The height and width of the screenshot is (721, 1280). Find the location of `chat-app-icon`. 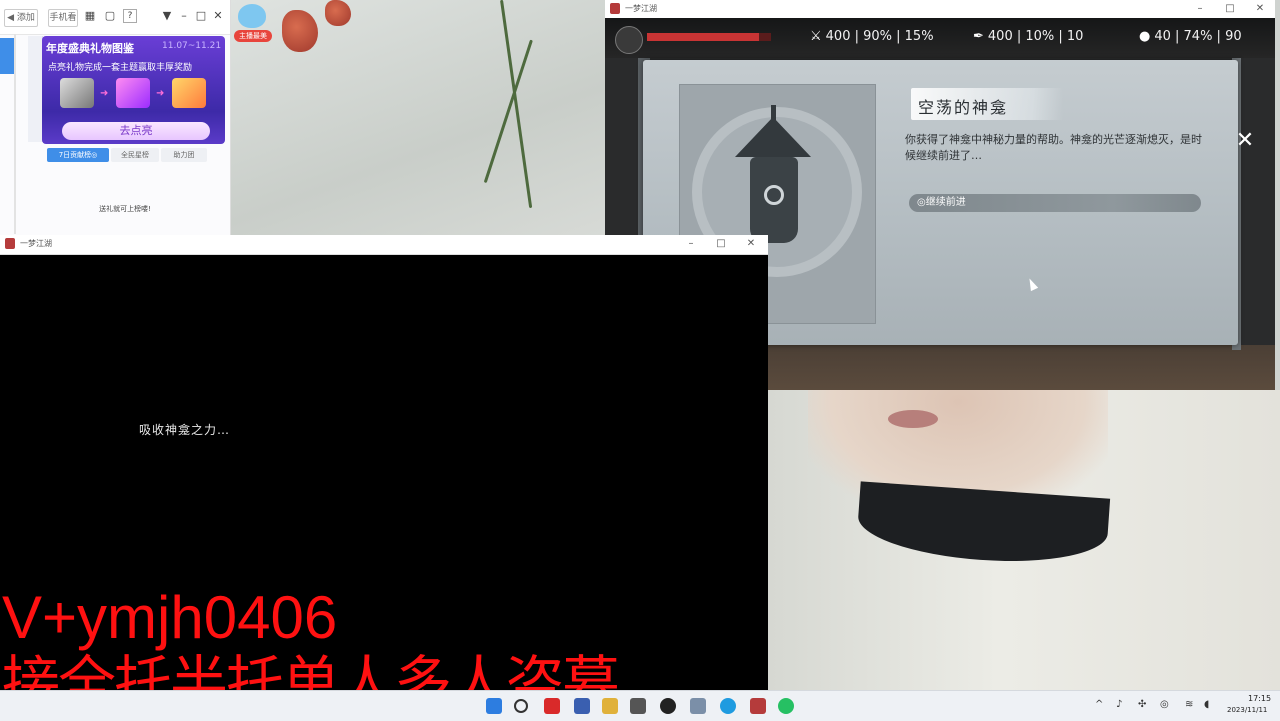

chat-app-icon is located at coordinates (786, 706).